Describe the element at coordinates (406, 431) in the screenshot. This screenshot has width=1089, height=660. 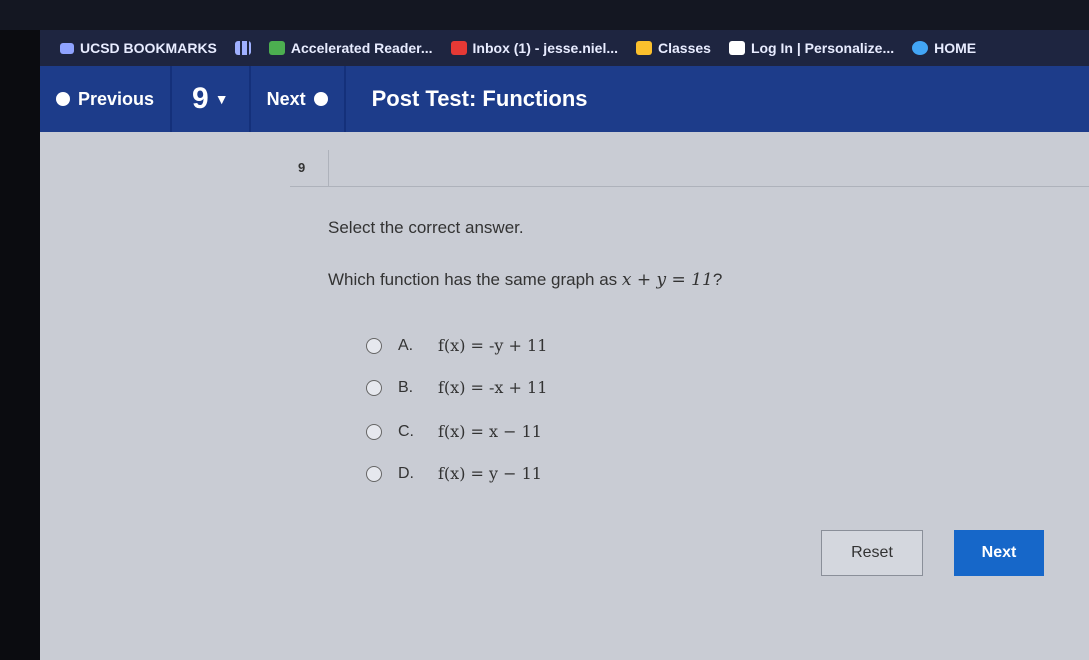
I see `option-letter: C.` at that location.